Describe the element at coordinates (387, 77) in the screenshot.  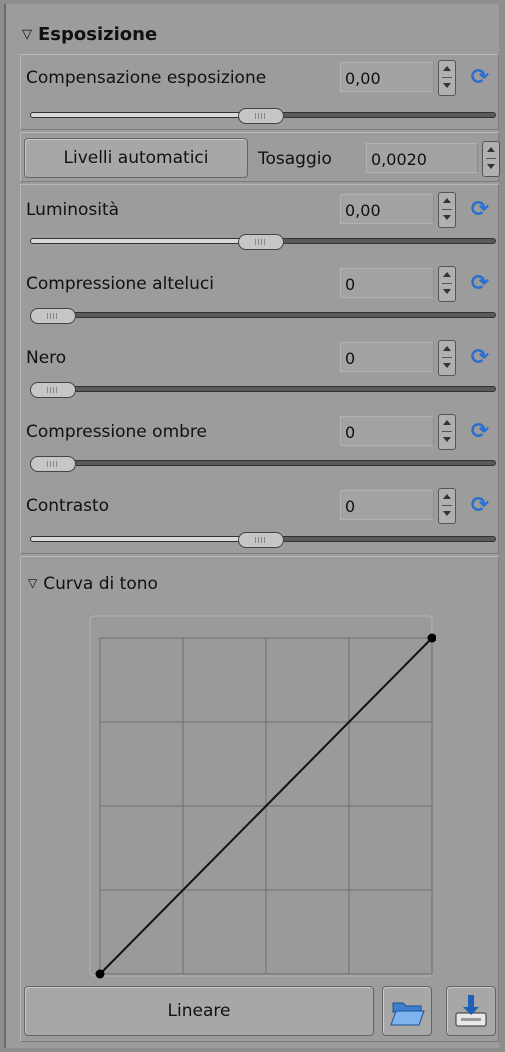
I see `compensation-value-field: 0,00` at that location.